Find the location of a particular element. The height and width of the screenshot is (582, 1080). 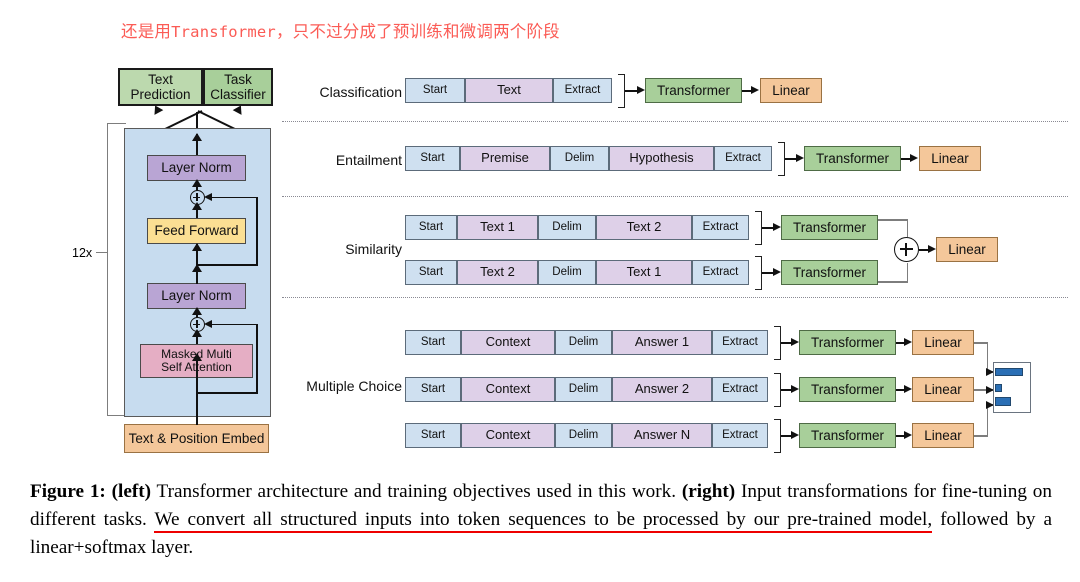

token-mc-n-context: Context is located at coordinates (508, 435).